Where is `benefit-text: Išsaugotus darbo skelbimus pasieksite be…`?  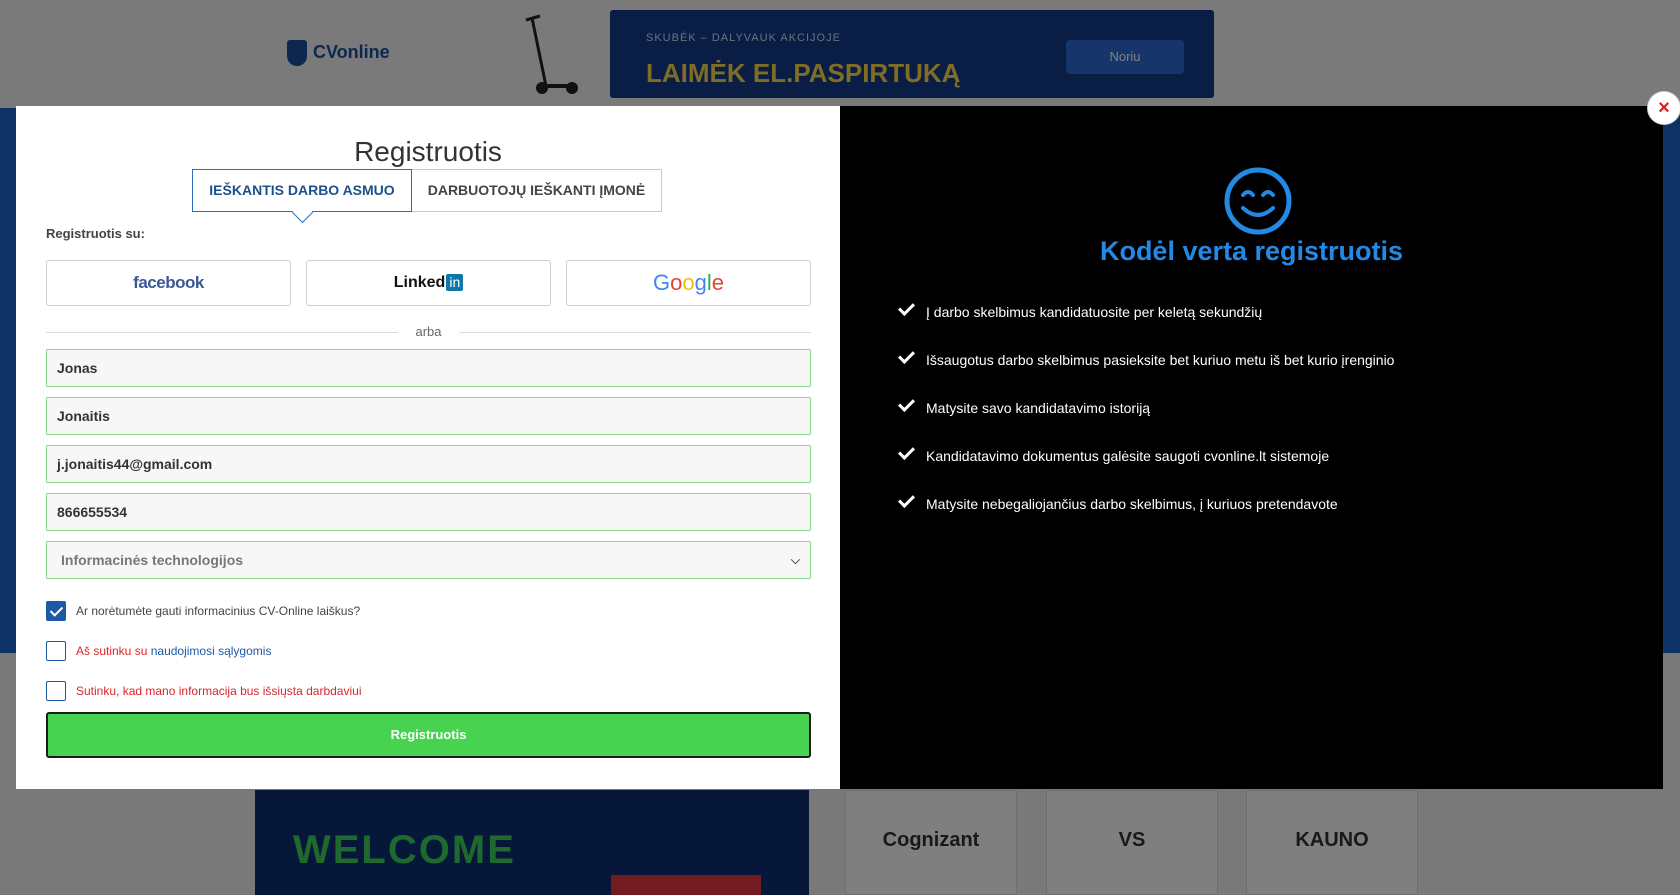
benefit-text: Išsaugotus darbo skelbimus pasieksite be… is located at coordinates (1160, 360).